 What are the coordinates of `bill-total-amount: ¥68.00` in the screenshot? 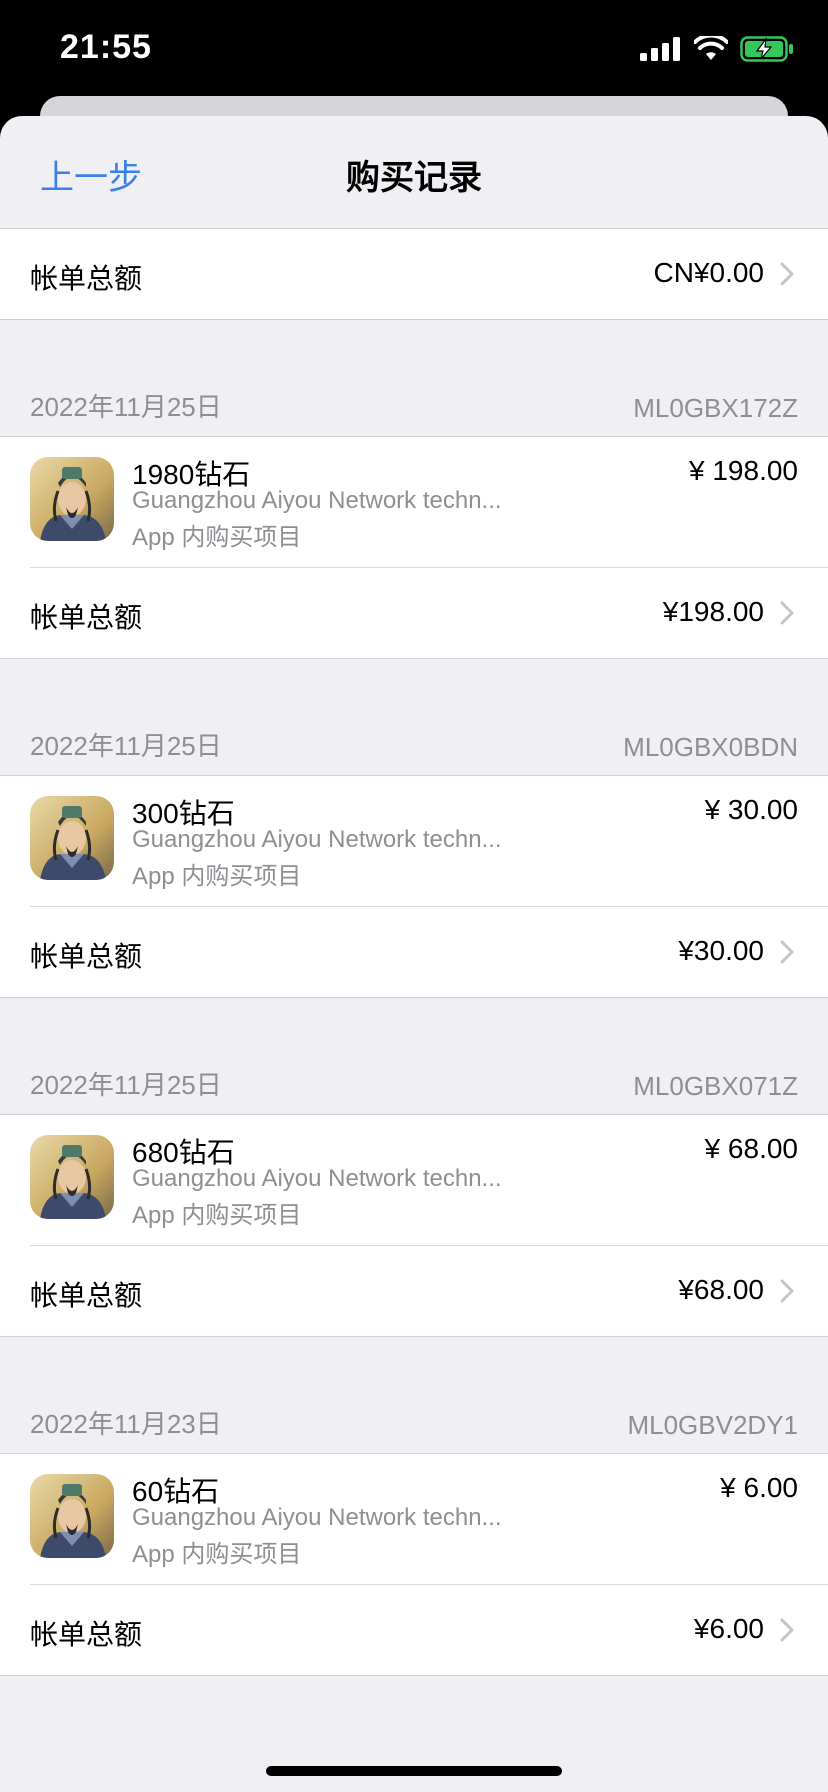 It's located at (721, 1289).